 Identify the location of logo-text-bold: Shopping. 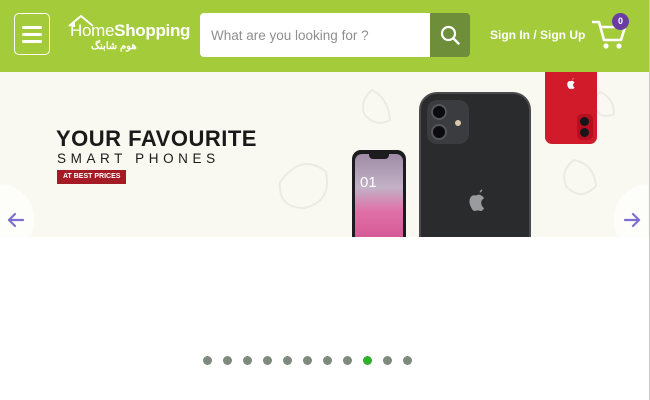
(152, 30).